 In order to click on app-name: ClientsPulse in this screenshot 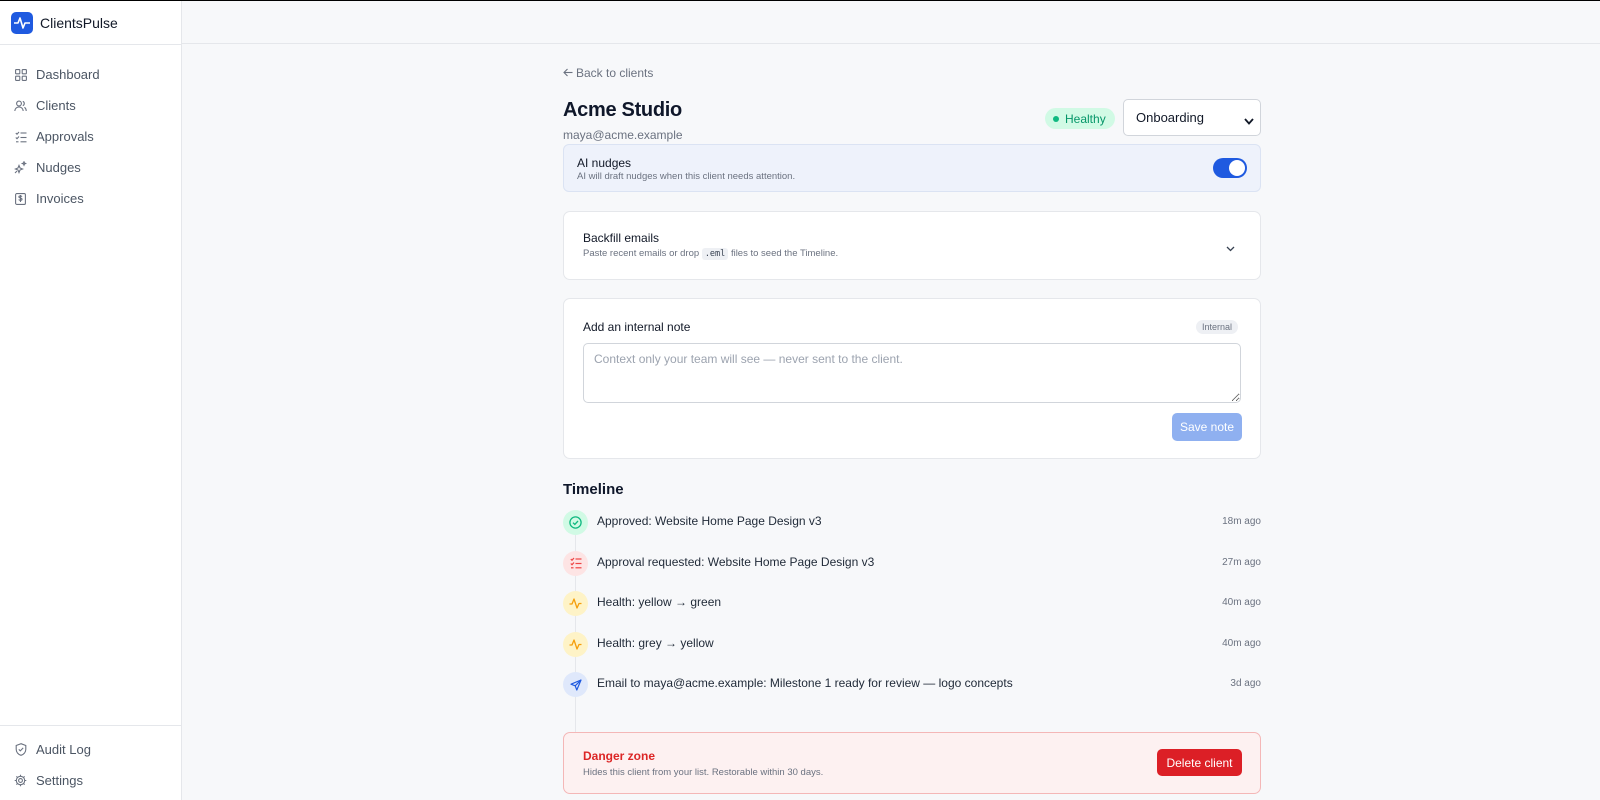, I will do `click(79, 22)`.